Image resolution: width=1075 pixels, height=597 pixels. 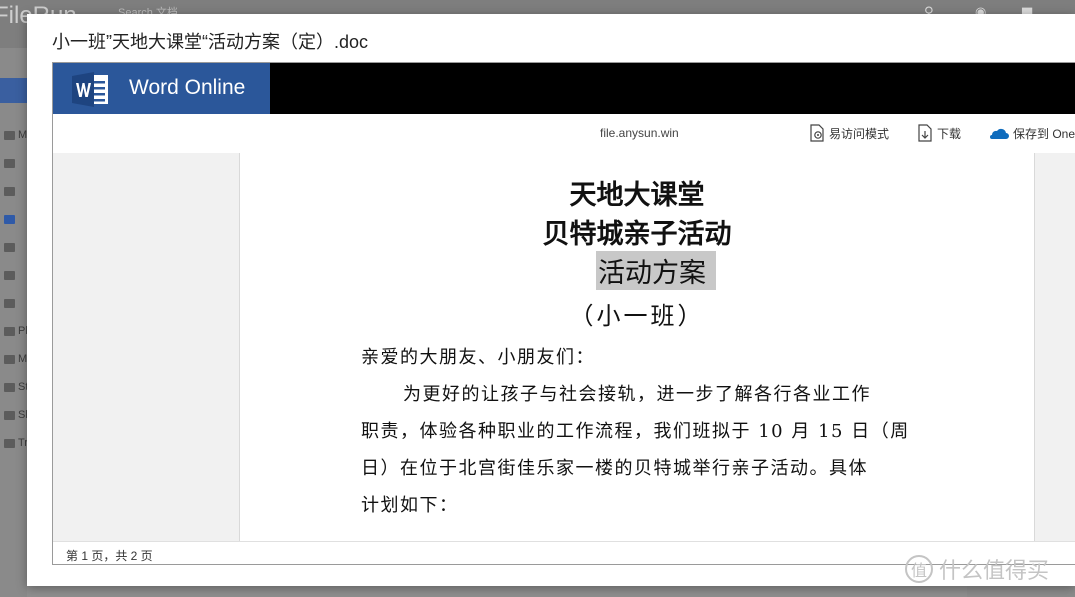 What do you see at coordinates (817, 133) in the screenshot?
I see `accessibility-icon` at bounding box center [817, 133].